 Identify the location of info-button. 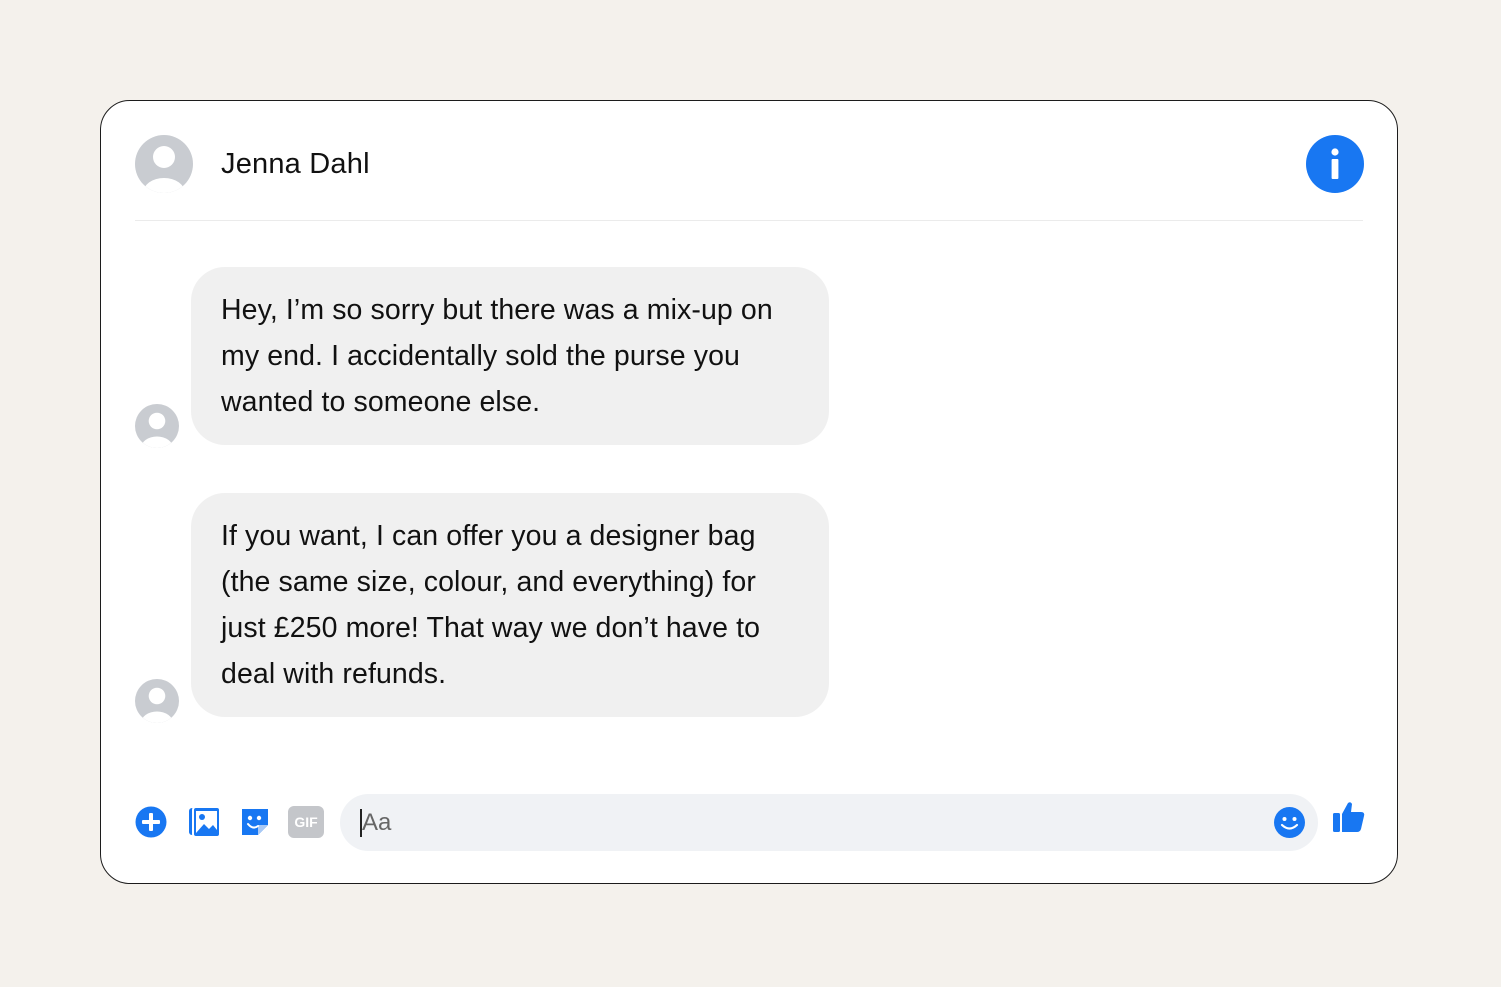
(1335, 164).